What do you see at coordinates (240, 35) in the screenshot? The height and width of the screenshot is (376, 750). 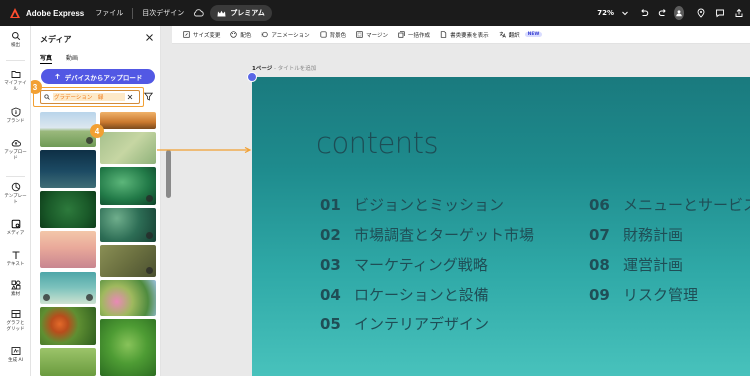 I see `color-scheme-button: 配色` at bounding box center [240, 35].